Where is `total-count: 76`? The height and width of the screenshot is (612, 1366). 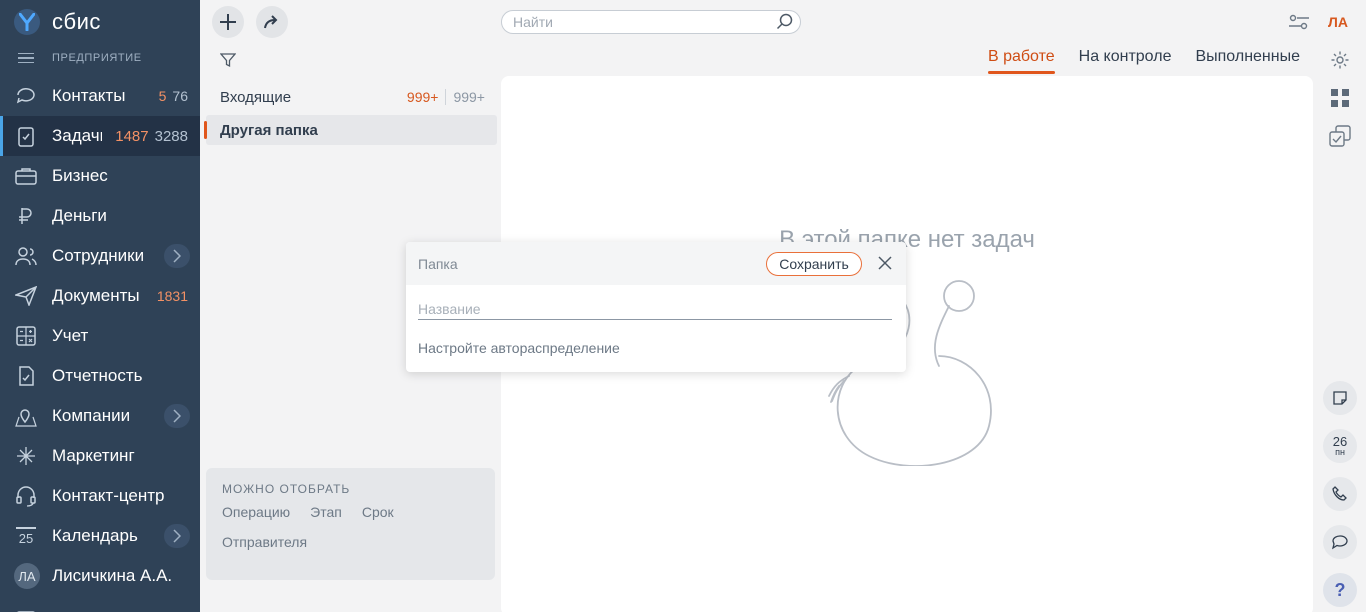 total-count: 76 is located at coordinates (180, 96).